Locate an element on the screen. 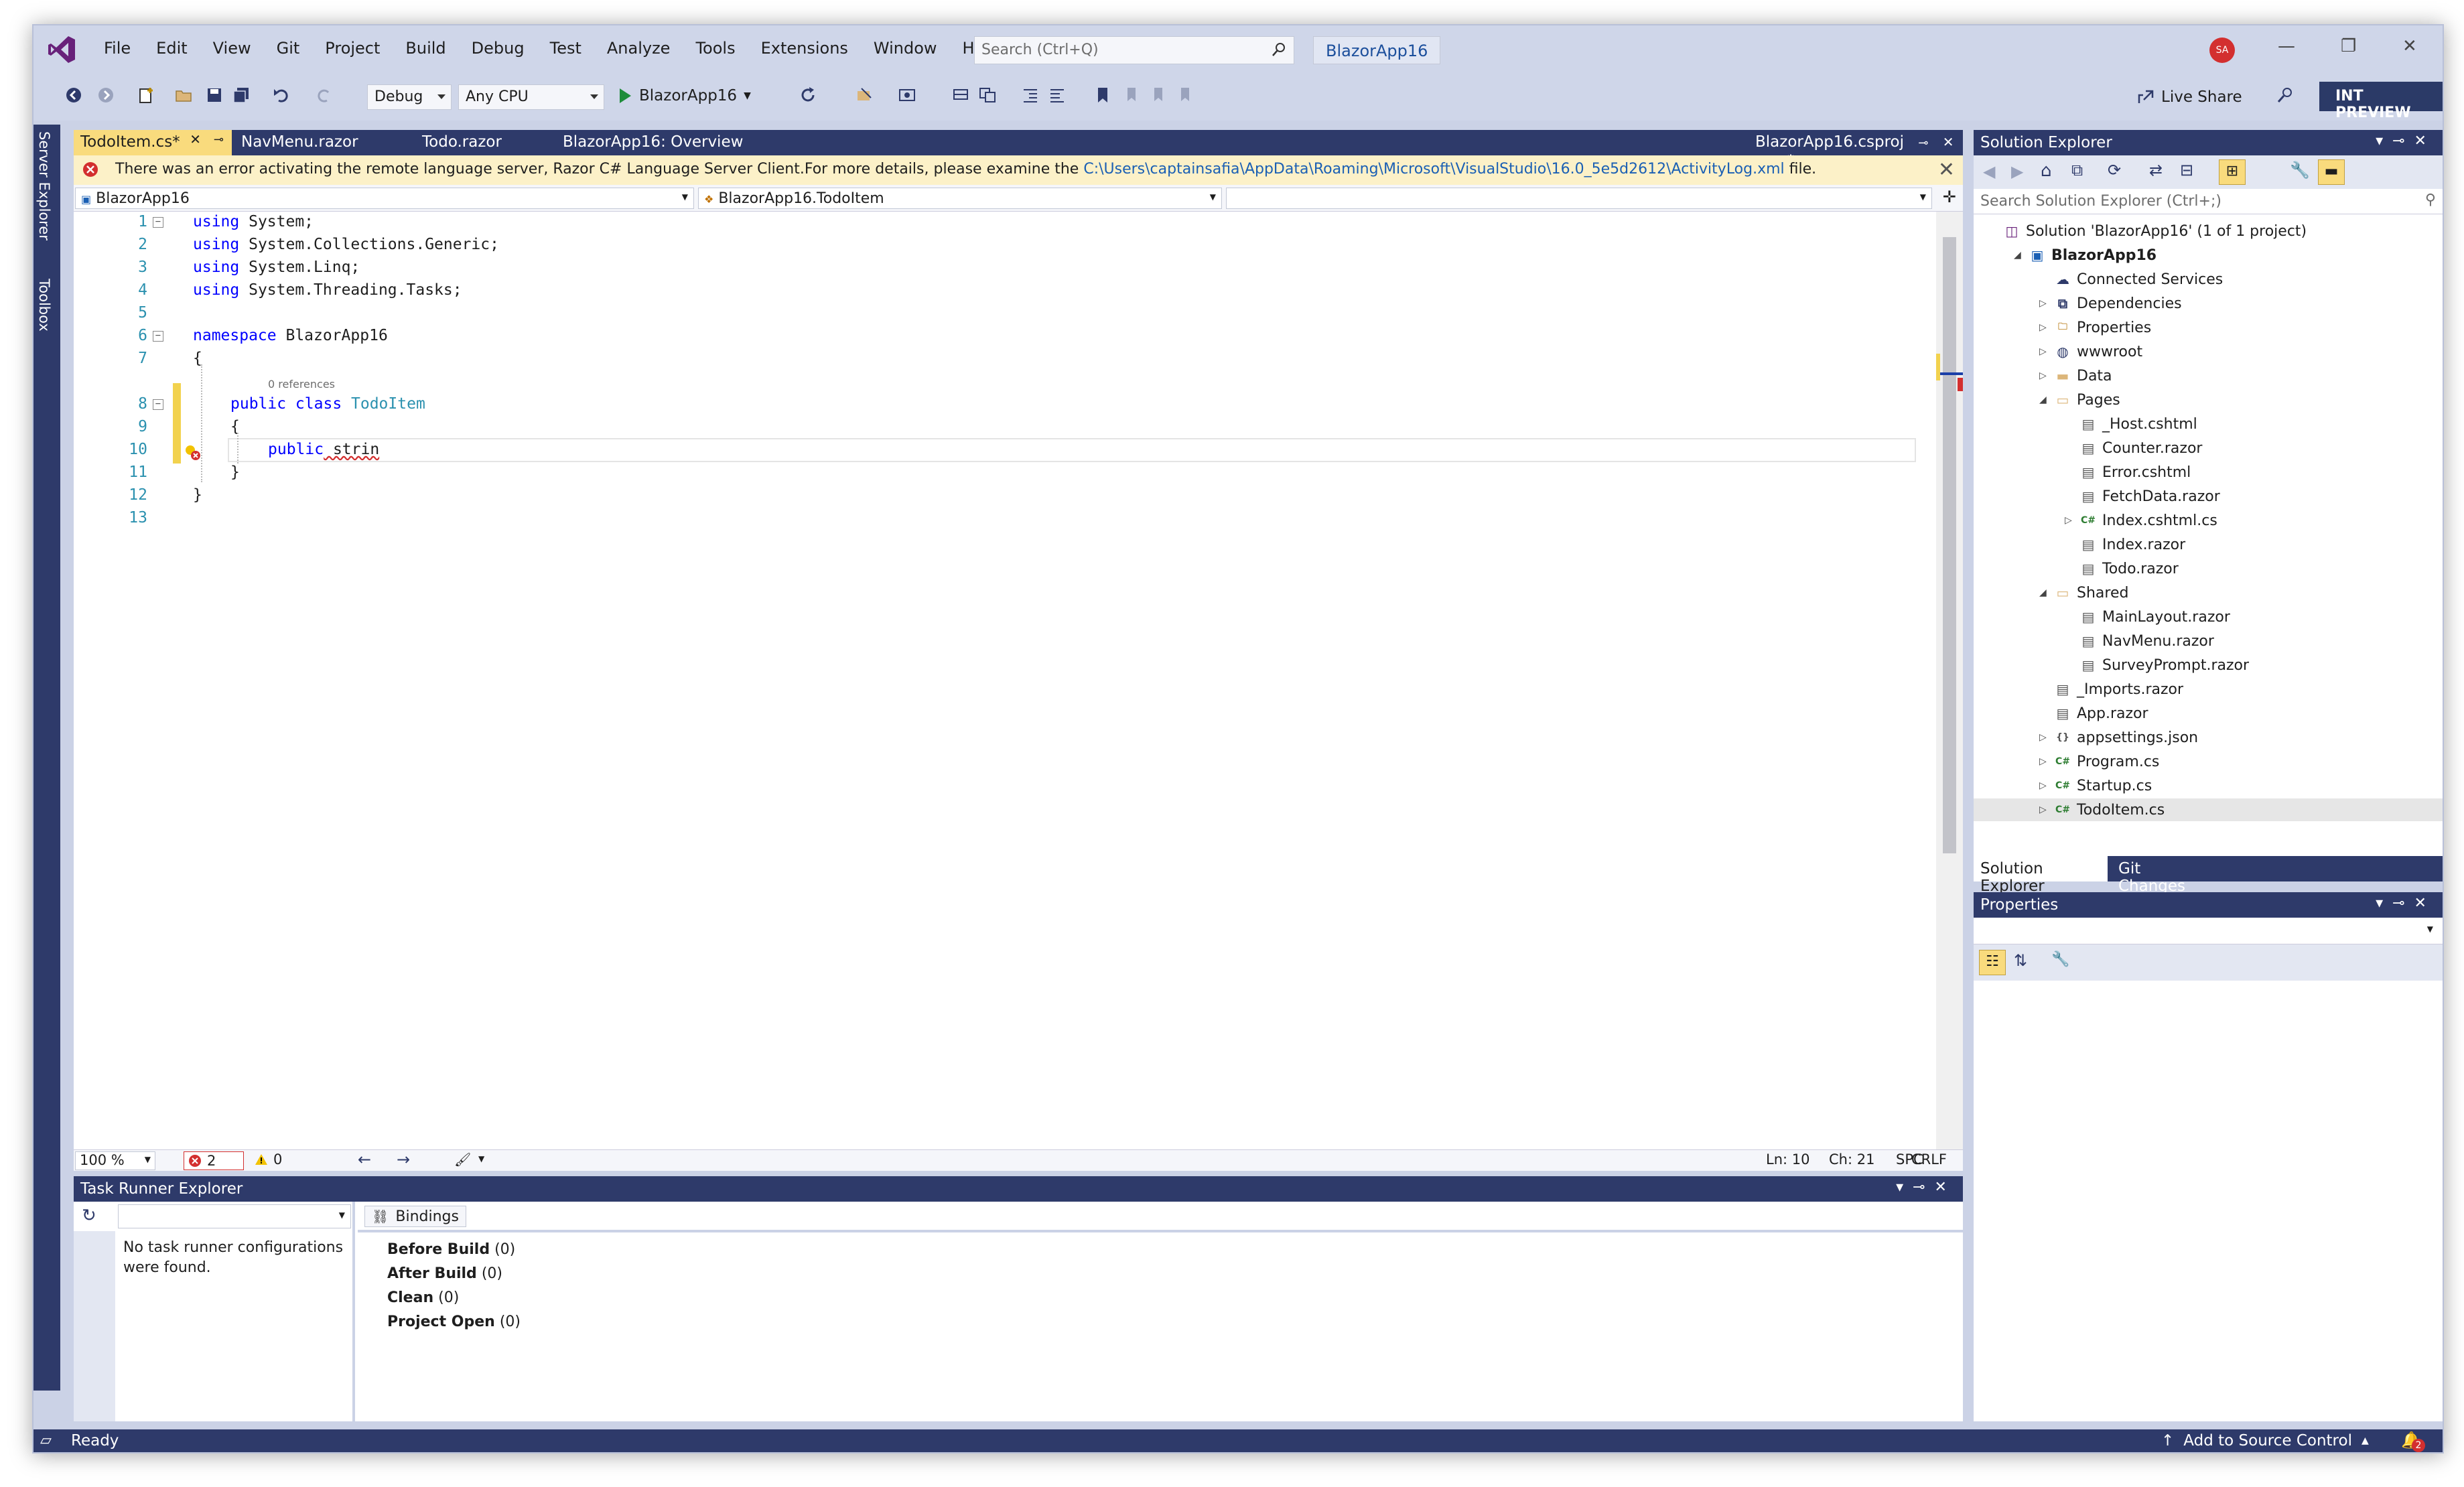 The height and width of the screenshot is (1487, 2464). menu-debug: Debug is located at coordinates (498, 48).